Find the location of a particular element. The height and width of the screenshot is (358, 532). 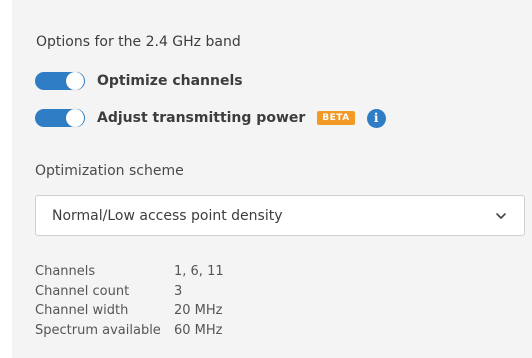

selected-scheme: Normal/Low access point density is located at coordinates (167, 215).